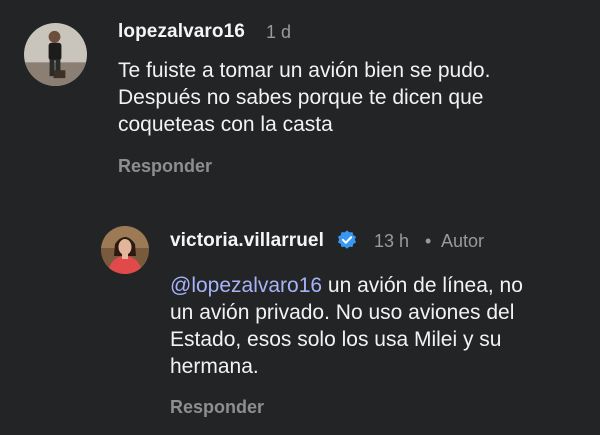 The image size is (600, 435). What do you see at coordinates (422, 285) in the screenshot?
I see `reply-text-segment: un avión de línea, no` at bounding box center [422, 285].